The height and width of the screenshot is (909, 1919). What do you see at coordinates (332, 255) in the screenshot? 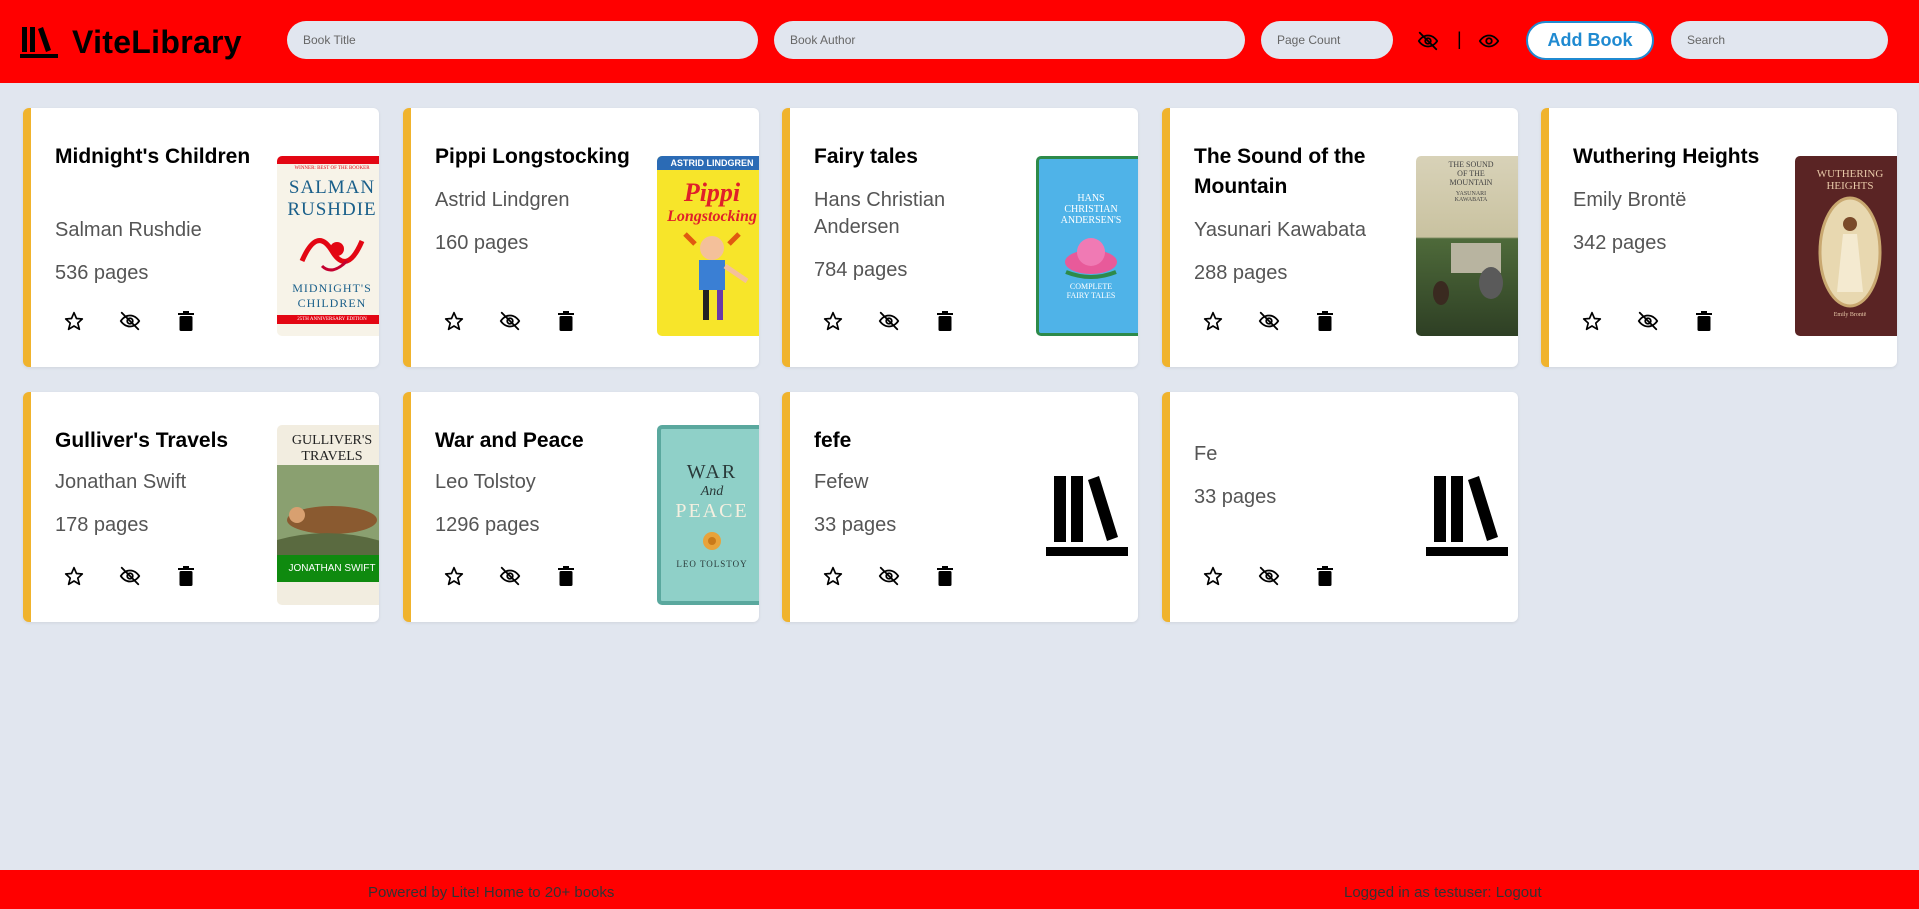
I see `cover-illustration` at bounding box center [332, 255].